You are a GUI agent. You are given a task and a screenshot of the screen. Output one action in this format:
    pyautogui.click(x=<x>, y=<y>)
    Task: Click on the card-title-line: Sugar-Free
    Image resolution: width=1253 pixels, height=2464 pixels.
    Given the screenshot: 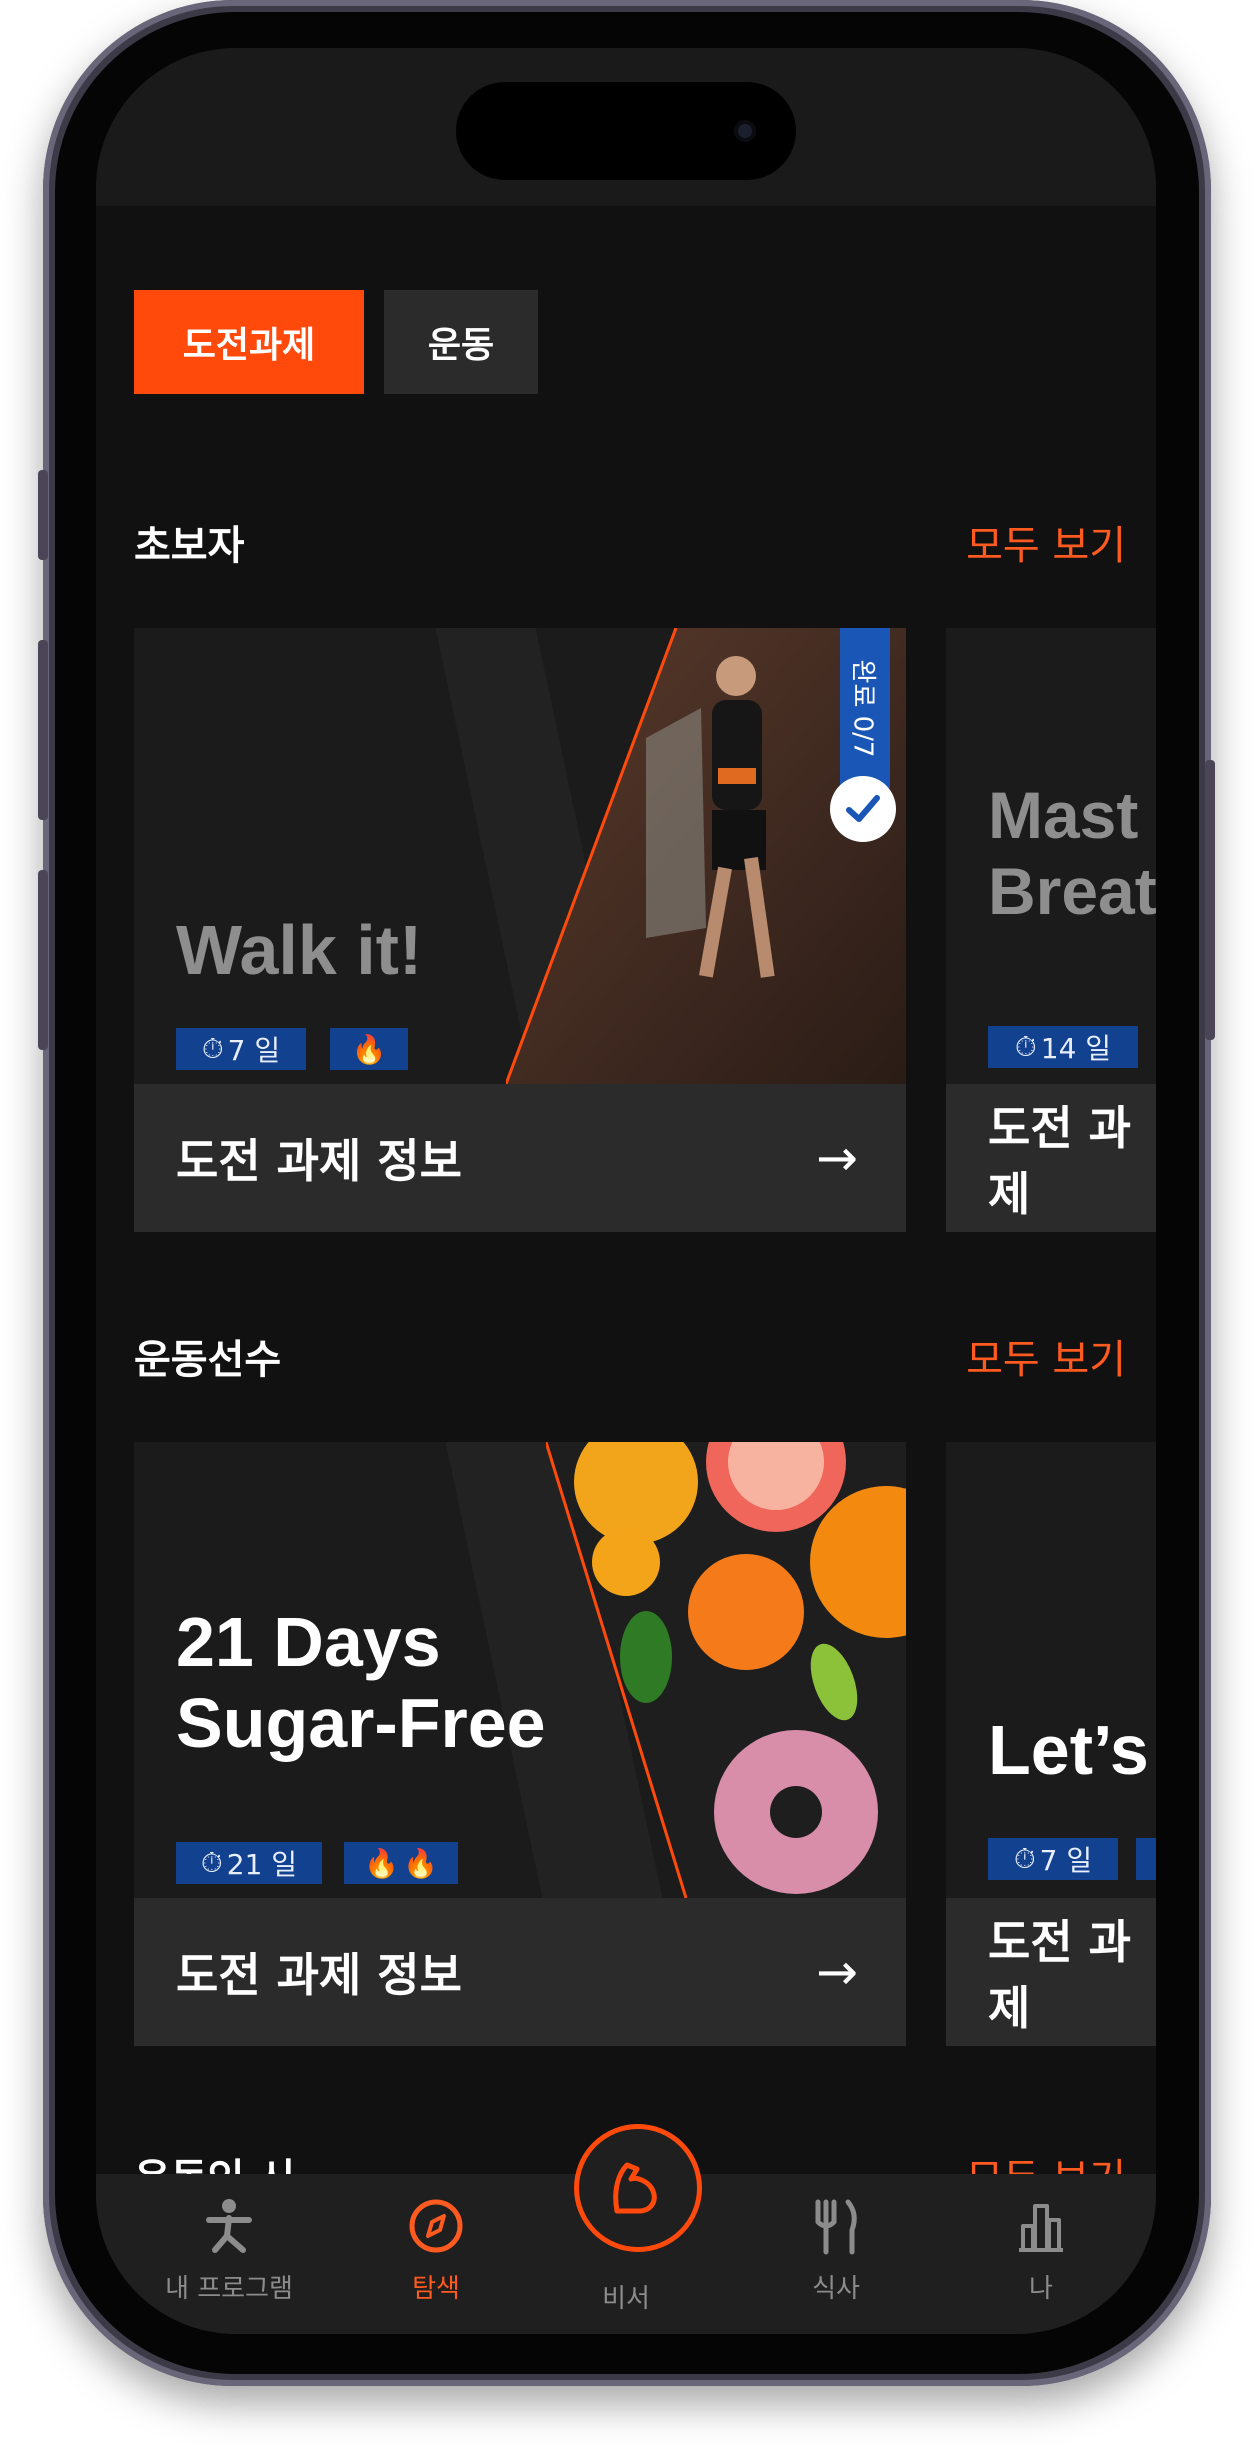 What is the action you would take?
    pyautogui.click(x=361, y=1722)
    